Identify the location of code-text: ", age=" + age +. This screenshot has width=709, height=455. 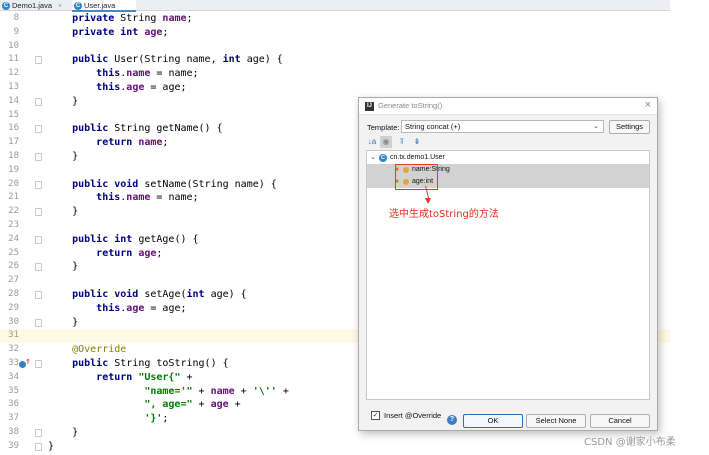
(192, 405).